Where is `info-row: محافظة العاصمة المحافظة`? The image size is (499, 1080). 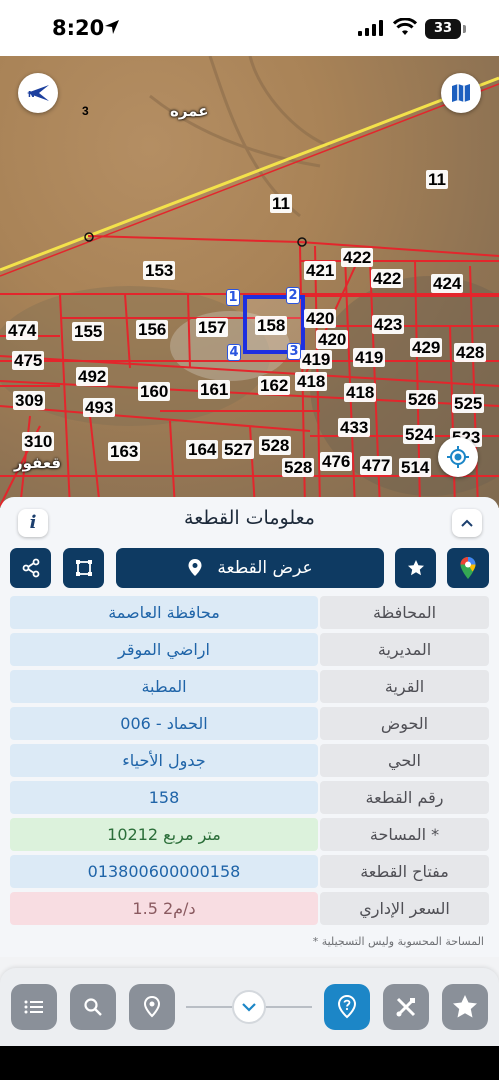 info-row: محافظة العاصمة المحافظة is located at coordinates (249, 612).